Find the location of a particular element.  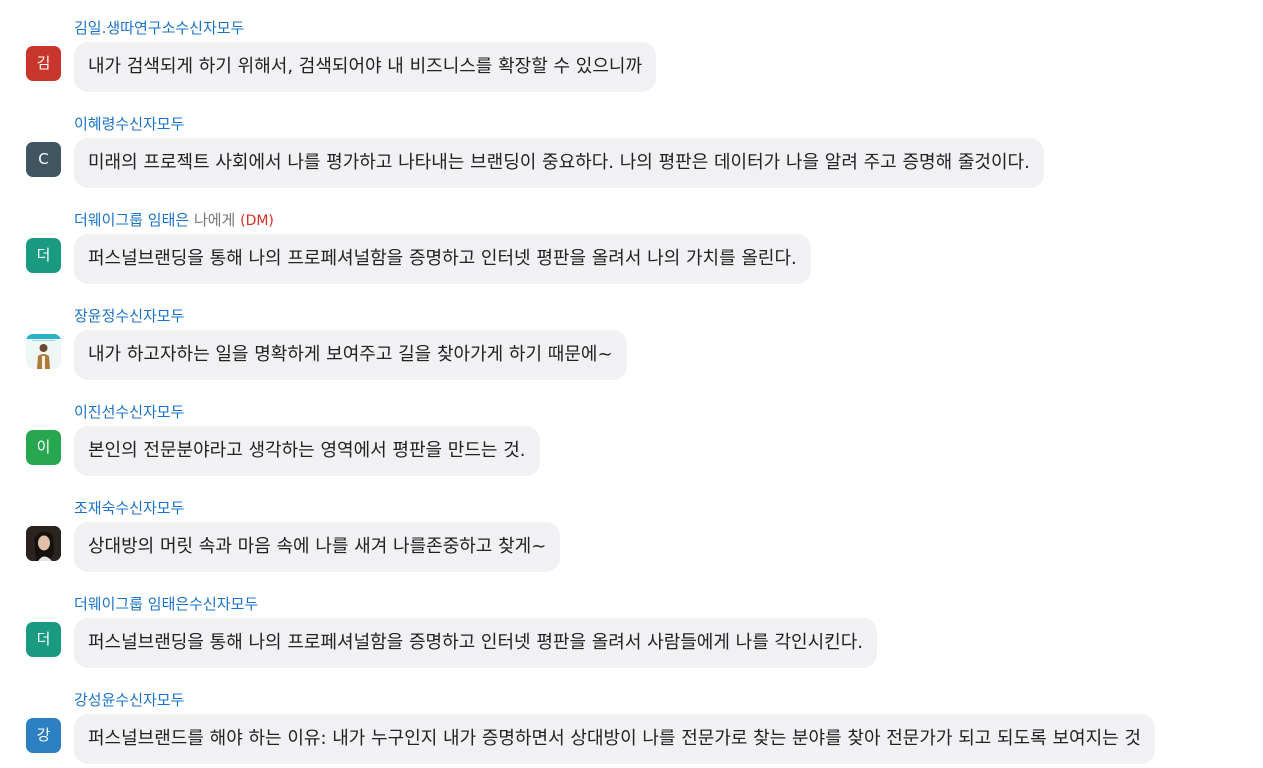

dm-badge: (DM) is located at coordinates (257, 221).